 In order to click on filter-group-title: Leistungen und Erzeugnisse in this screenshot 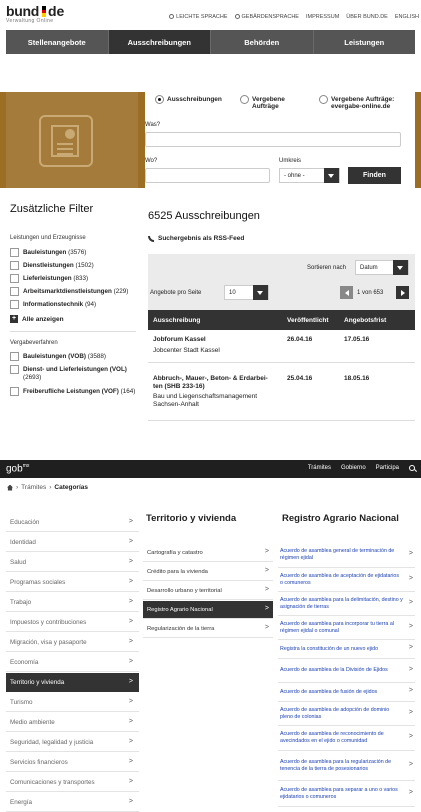, I will do `click(48, 238)`.